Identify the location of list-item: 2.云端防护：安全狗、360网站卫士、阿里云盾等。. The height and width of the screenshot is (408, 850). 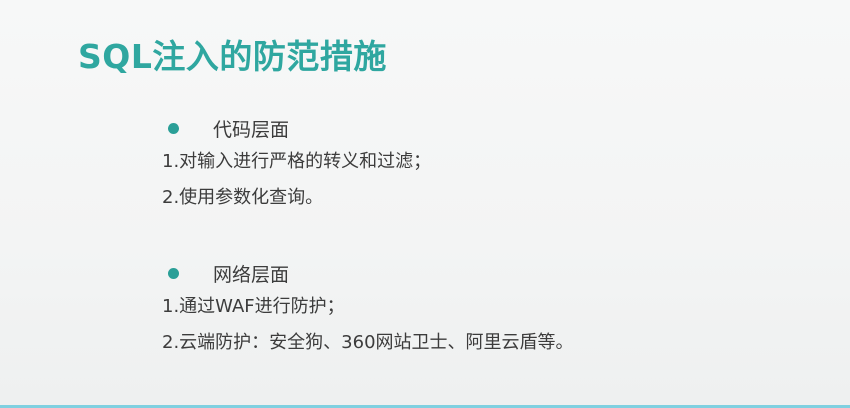
(368, 342).